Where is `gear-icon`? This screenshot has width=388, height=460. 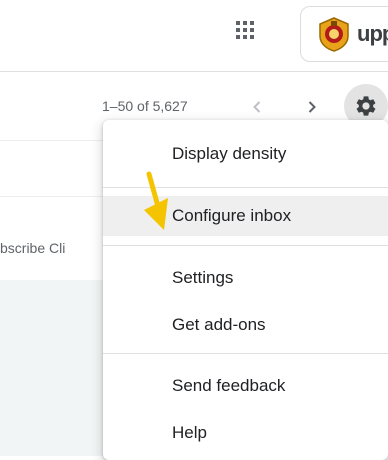
gear-icon is located at coordinates (366, 106).